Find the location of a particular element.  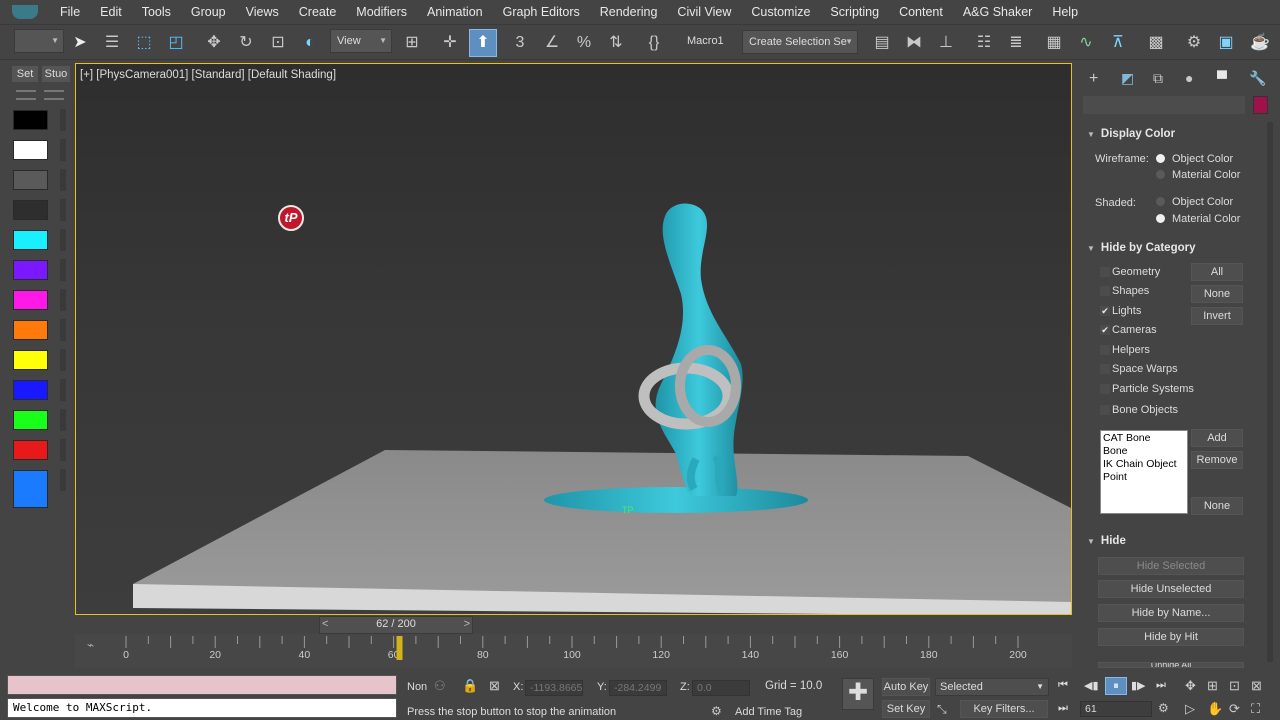

rollout-hide-by-category: ▼ Hide by Category is located at coordinates (1172, 248).